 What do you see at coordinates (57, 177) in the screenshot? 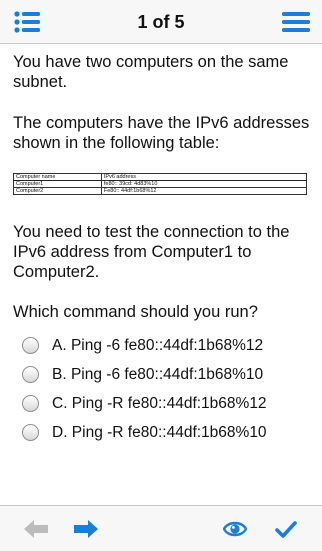
I see `column-header: Computer name` at bounding box center [57, 177].